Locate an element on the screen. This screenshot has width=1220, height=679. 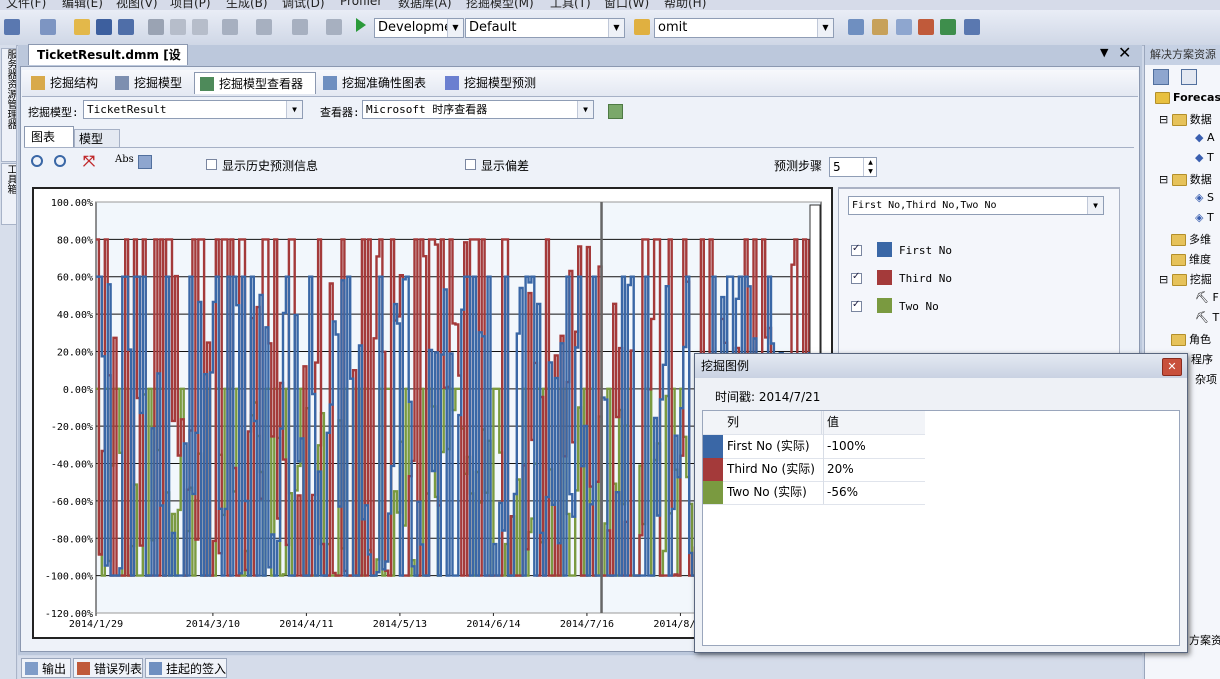
tab-pending-checkins: 挂起的签入 is located at coordinates (186, 668).